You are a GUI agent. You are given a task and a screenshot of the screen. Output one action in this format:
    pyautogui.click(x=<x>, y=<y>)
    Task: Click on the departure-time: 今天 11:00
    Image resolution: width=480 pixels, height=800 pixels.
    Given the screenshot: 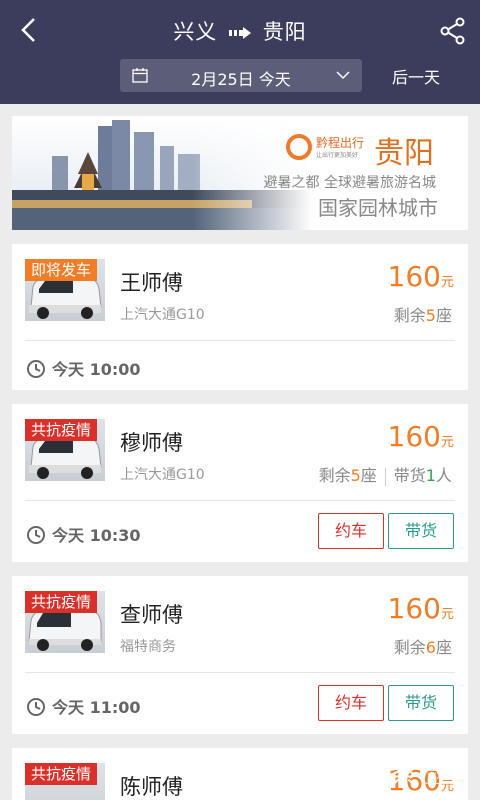 What is the action you would take?
    pyautogui.click(x=83, y=706)
    